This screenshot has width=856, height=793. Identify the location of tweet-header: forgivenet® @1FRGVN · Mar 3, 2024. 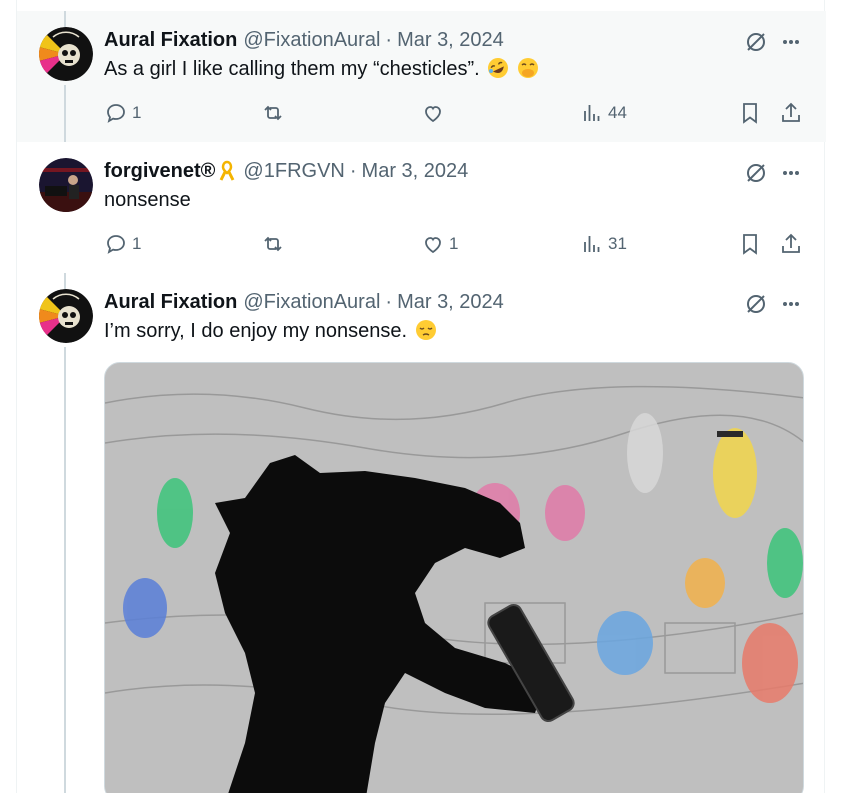
(420, 171).